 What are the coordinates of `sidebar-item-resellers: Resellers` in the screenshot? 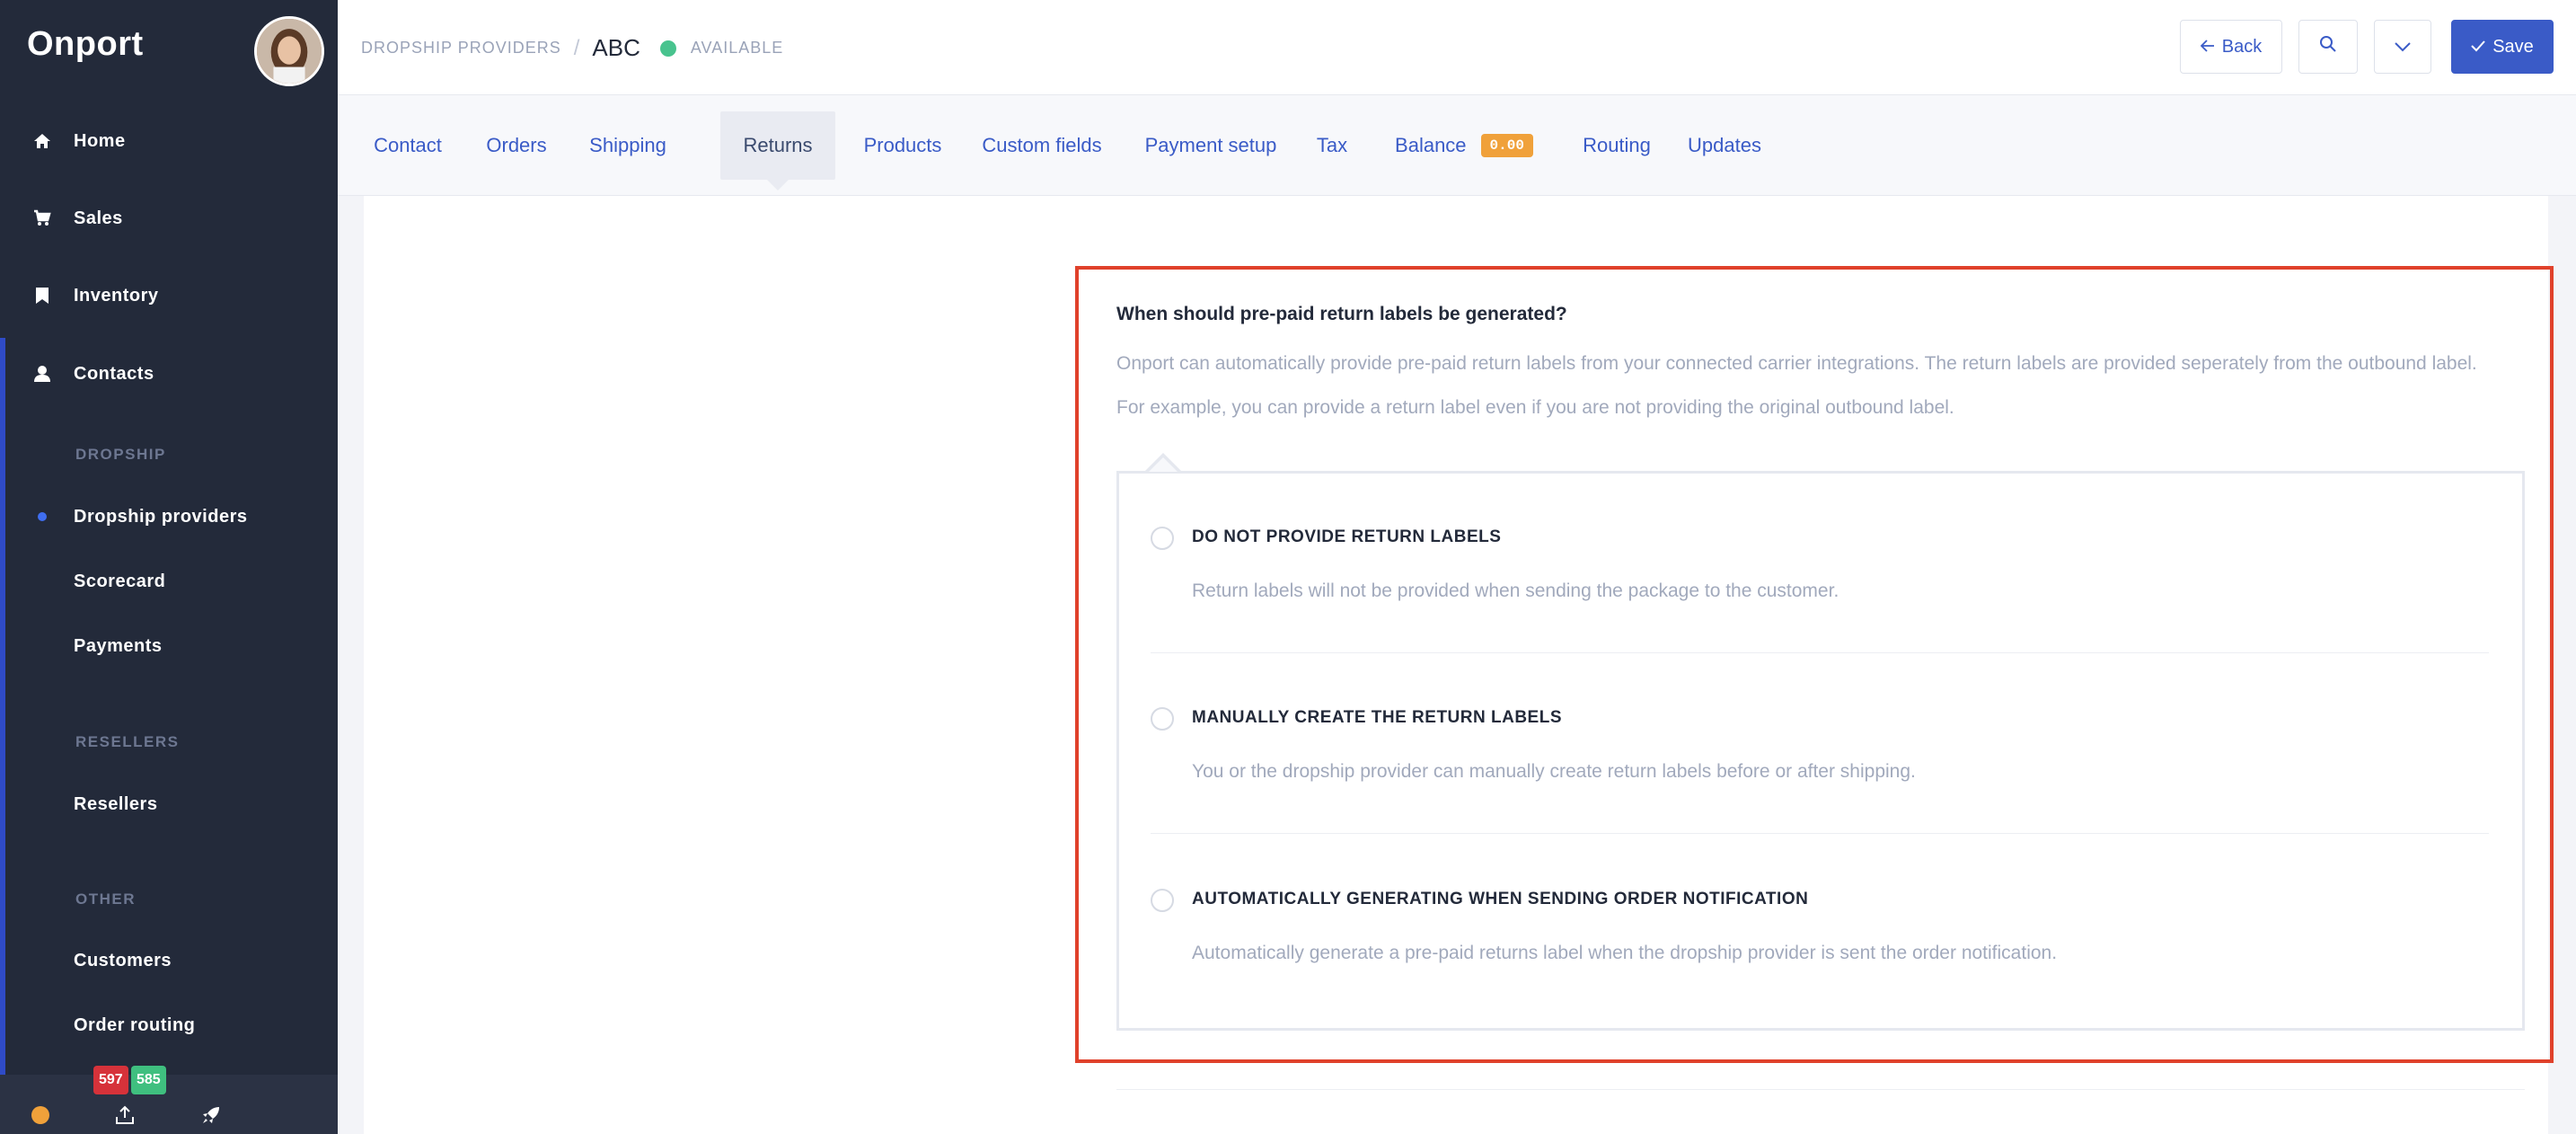 It's located at (169, 804).